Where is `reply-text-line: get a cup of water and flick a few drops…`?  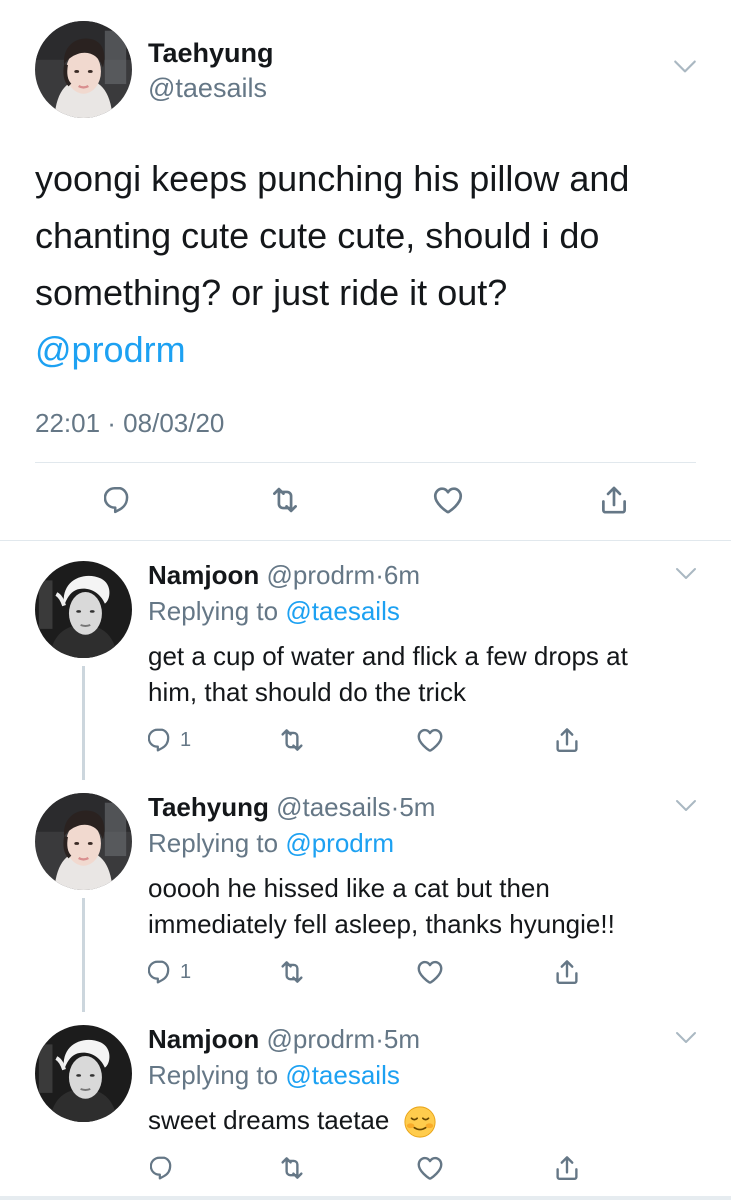
reply-text-line: get a cup of water and flick a few drops… is located at coordinates (388, 656).